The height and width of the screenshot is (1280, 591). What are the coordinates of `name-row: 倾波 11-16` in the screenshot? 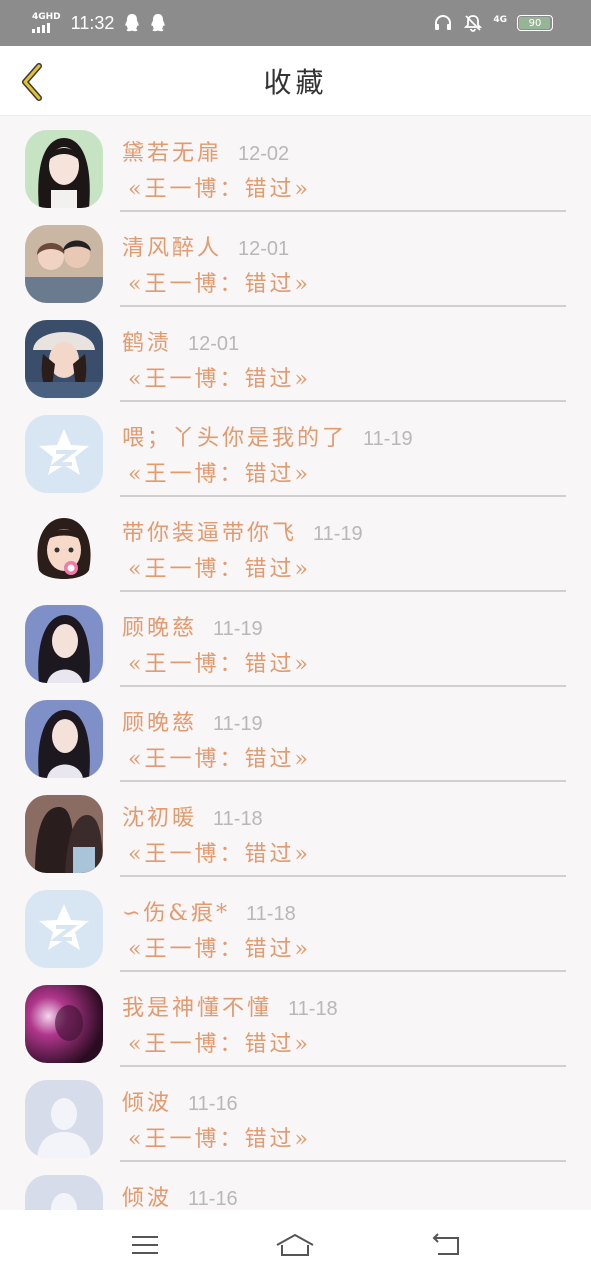 It's located at (344, 1101).